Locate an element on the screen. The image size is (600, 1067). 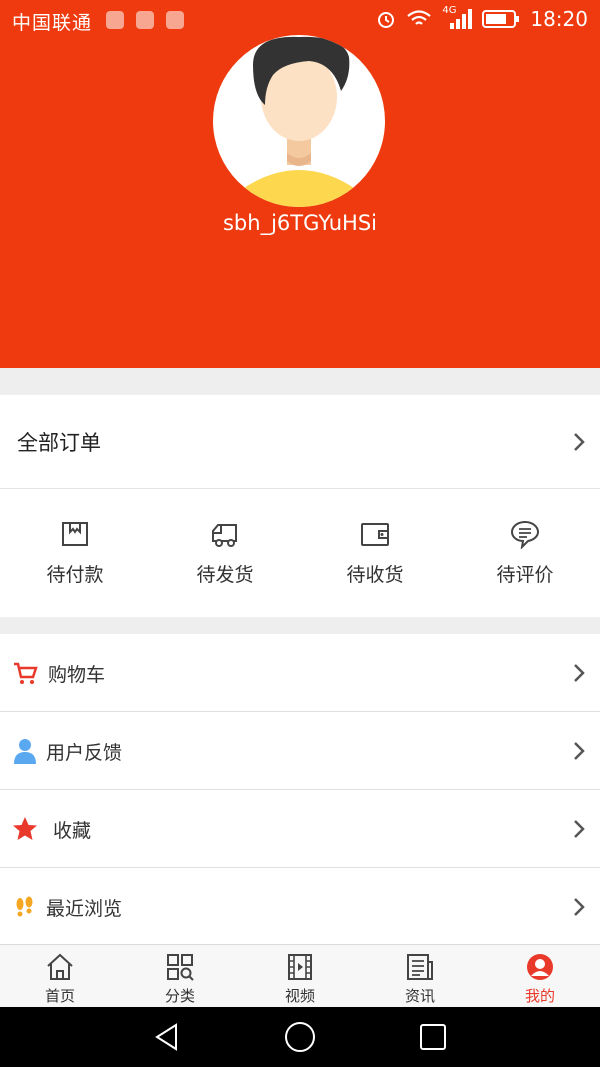
cart-icon is located at coordinates (26, 673).